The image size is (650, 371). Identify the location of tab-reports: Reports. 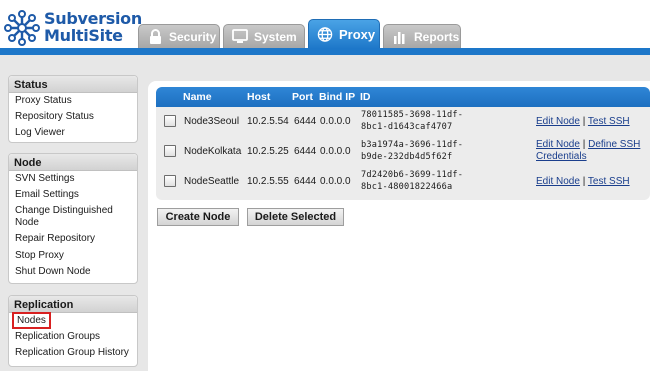
(422, 36).